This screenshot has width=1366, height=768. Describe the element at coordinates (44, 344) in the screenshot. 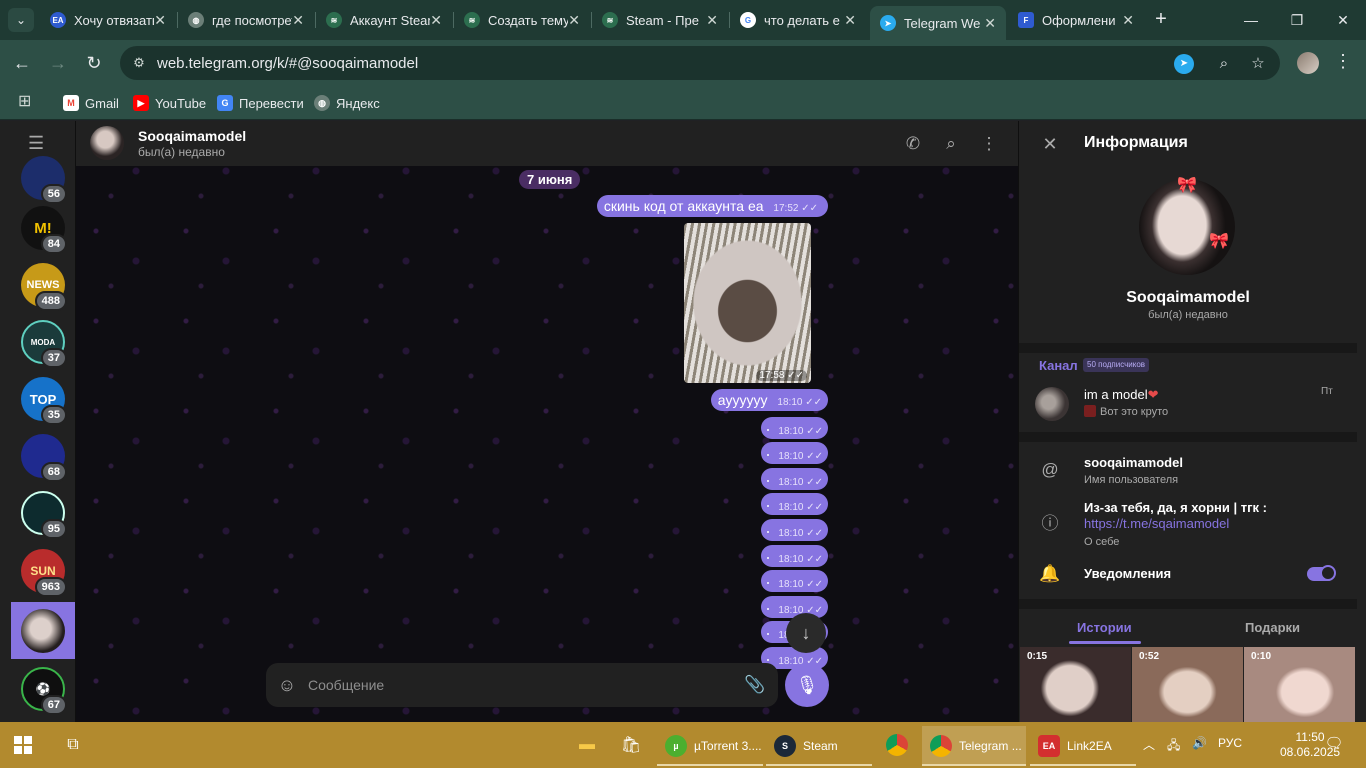

I see `chat-item: MODA 37` at that location.